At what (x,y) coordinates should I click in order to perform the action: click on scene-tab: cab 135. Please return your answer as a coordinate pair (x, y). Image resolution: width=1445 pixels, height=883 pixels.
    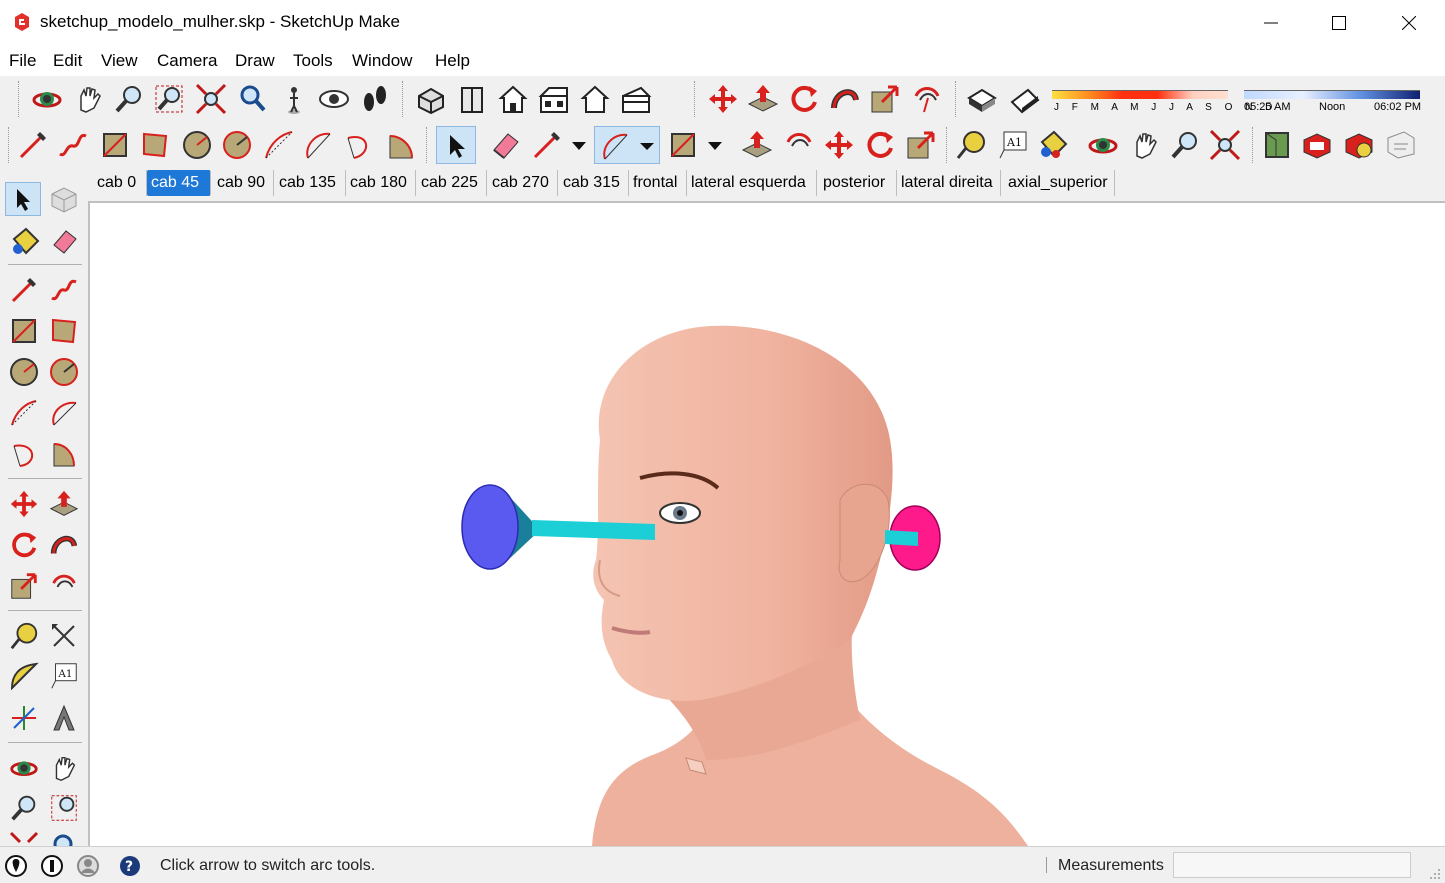
    Looking at the image, I should click on (310, 183).